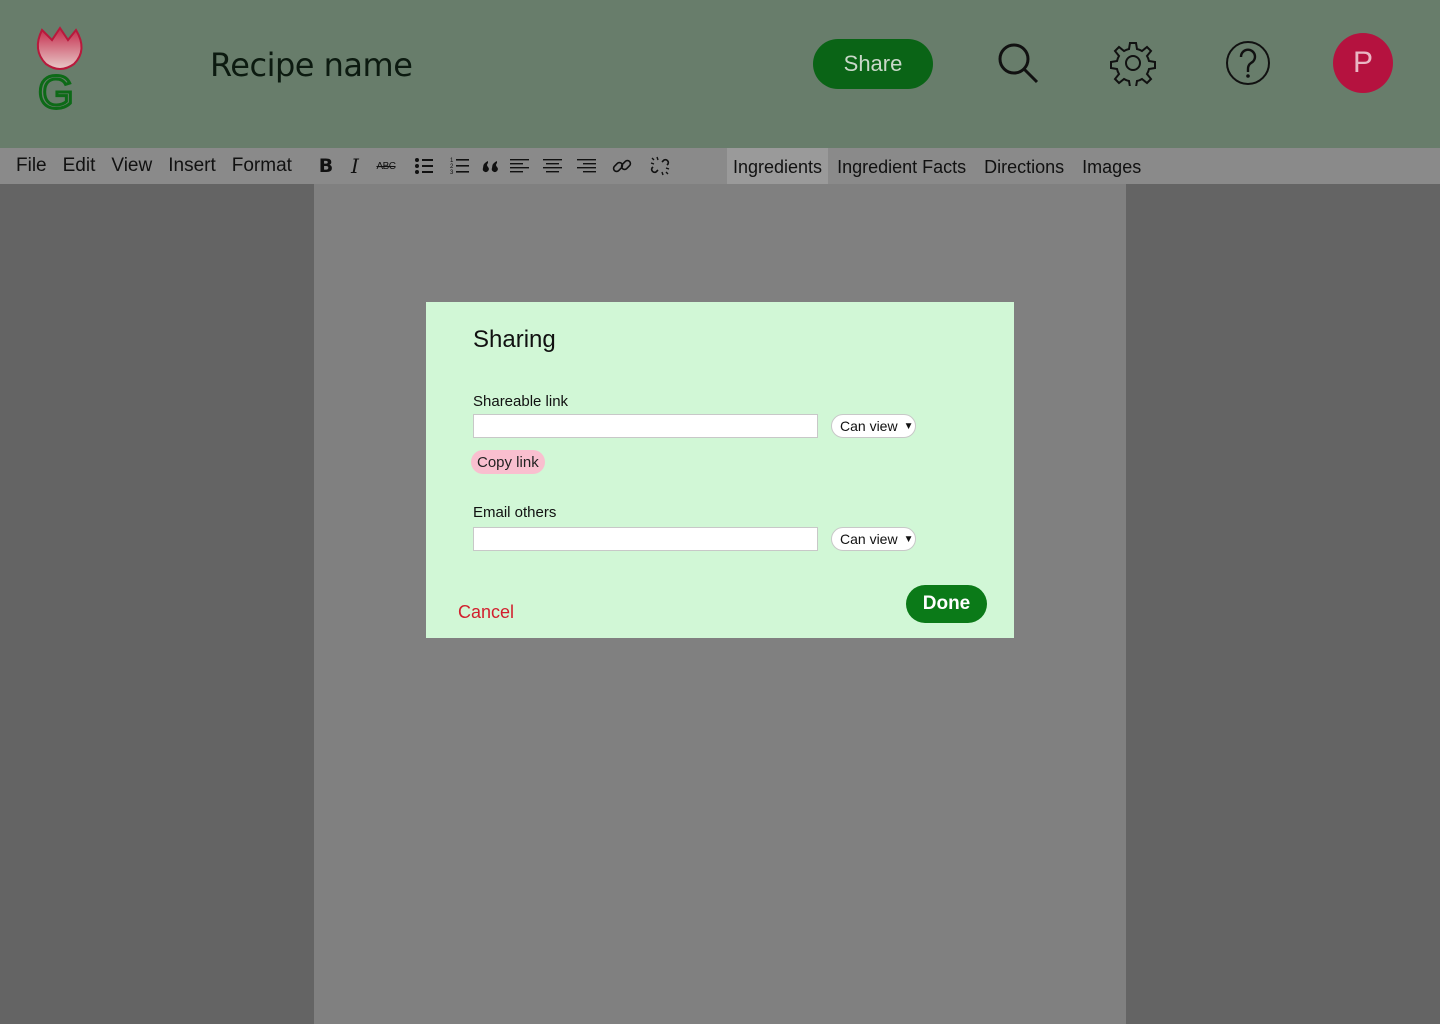 The width and height of the screenshot is (1440, 1024). What do you see at coordinates (587, 166) in the screenshot?
I see `align-right-icon` at bounding box center [587, 166].